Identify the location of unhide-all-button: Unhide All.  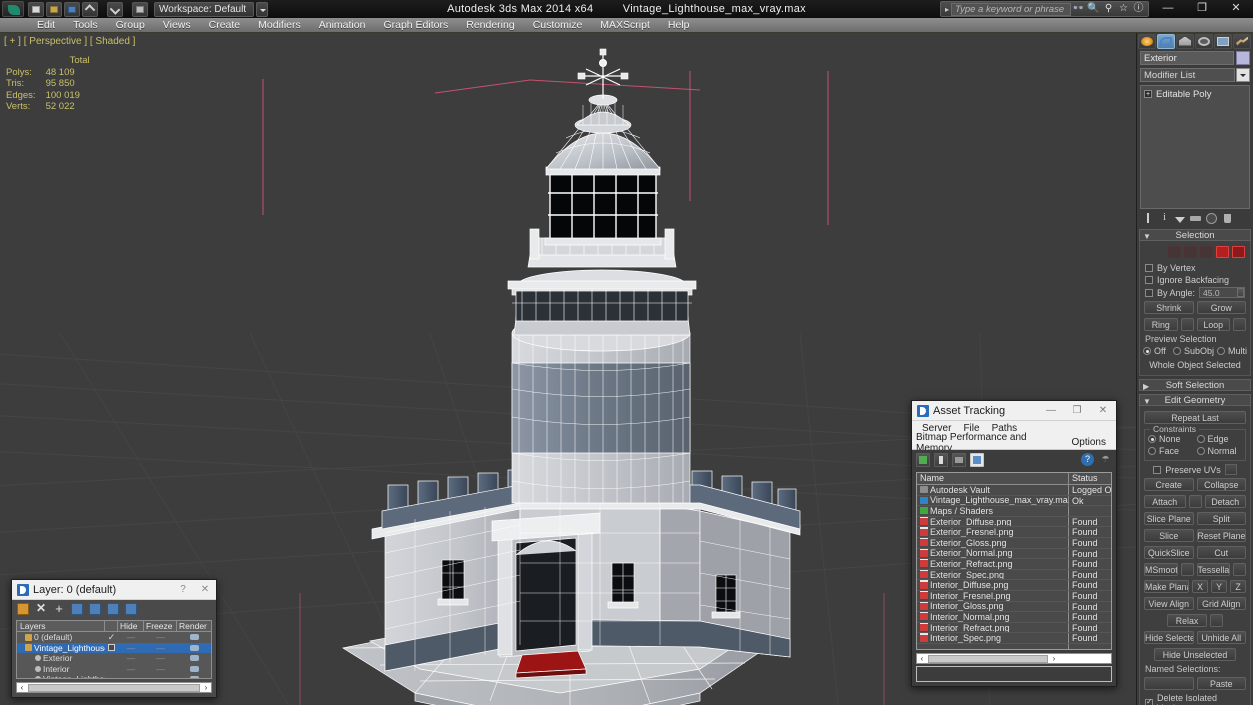
(1221, 637).